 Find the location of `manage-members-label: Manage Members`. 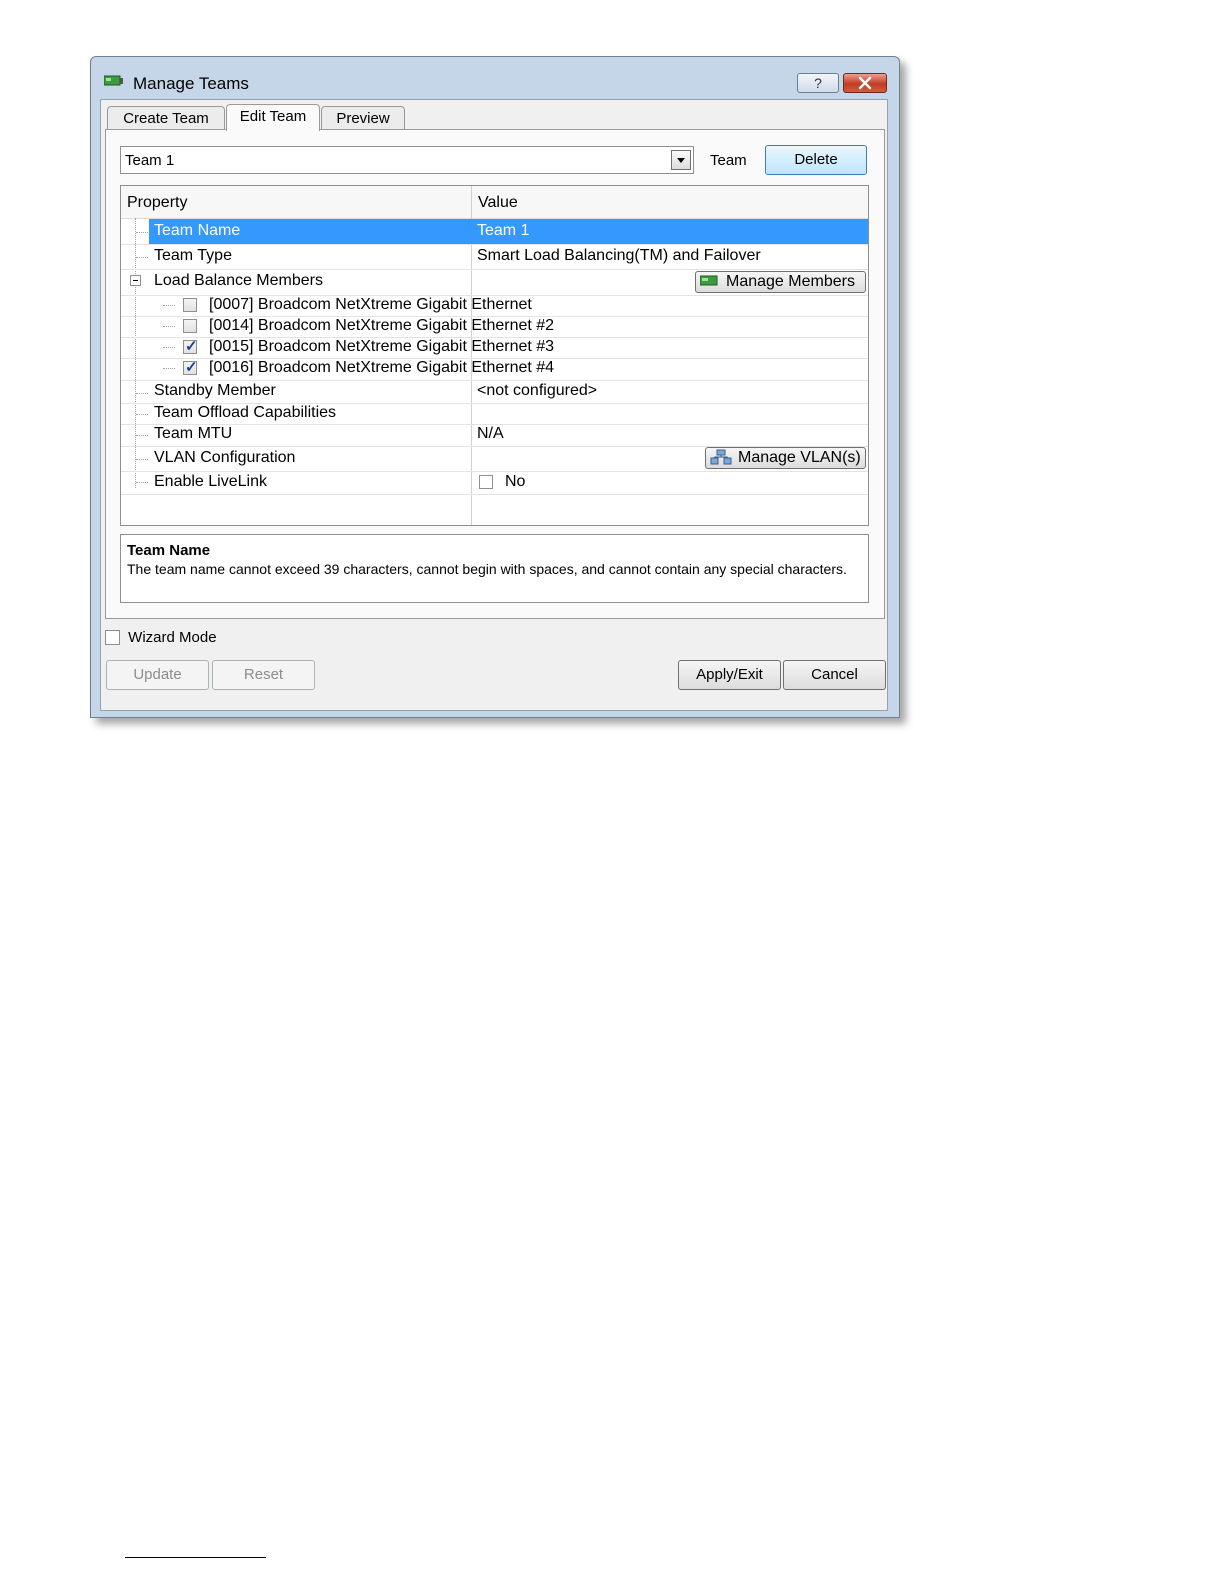

manage-members-label: Manage Members is located at coordinates (790, 281).